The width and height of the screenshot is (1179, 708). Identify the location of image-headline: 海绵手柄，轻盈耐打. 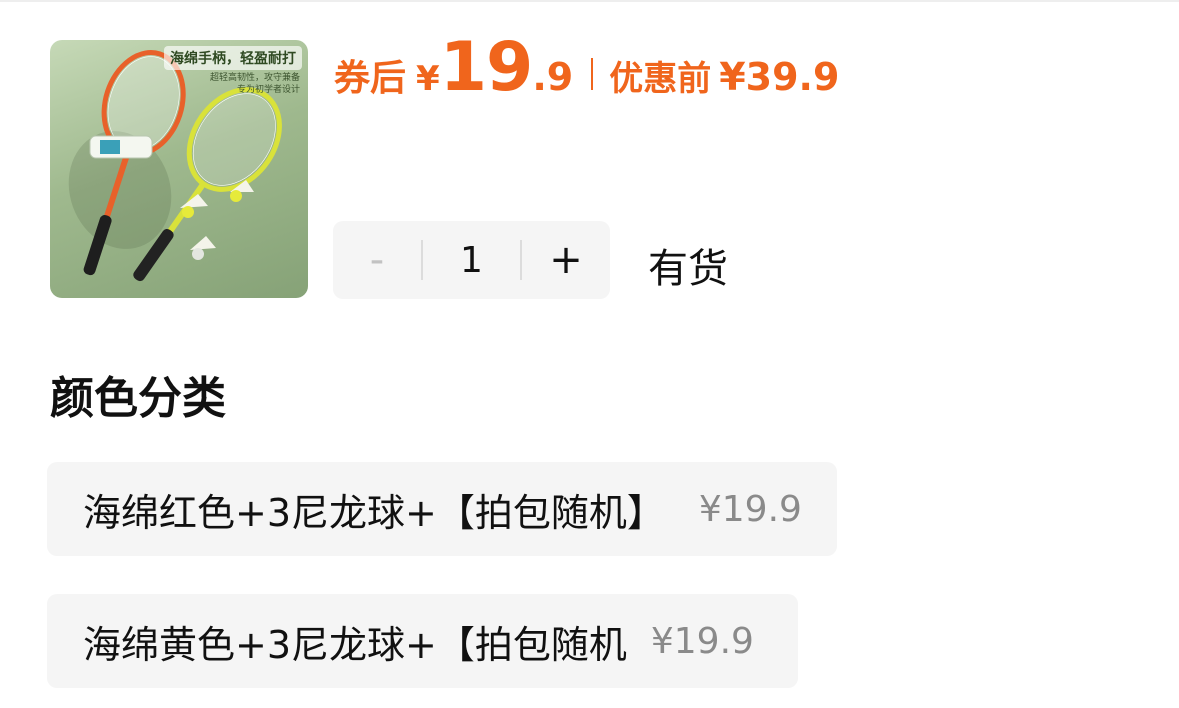
(233, 58).